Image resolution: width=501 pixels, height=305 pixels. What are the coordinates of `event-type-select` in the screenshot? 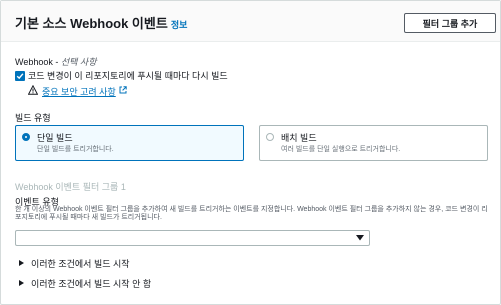 It's located at (192, 238).